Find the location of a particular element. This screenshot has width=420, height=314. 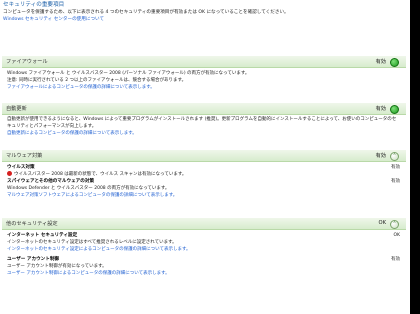

firewall-title: ファイアウォール is located at coordinates (27, 62).